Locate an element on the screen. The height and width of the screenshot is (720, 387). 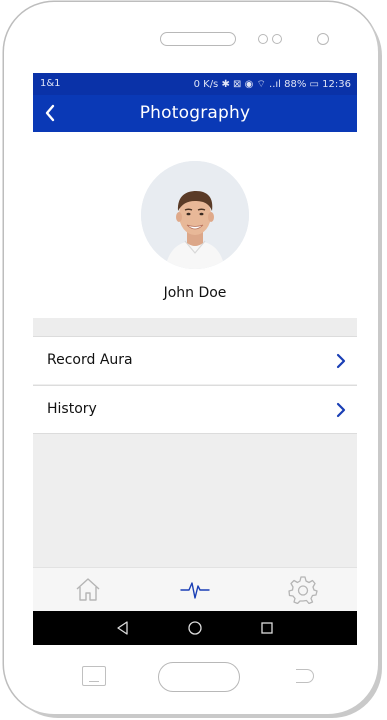
hardware-recent-button is located at coordinates (94, 676).